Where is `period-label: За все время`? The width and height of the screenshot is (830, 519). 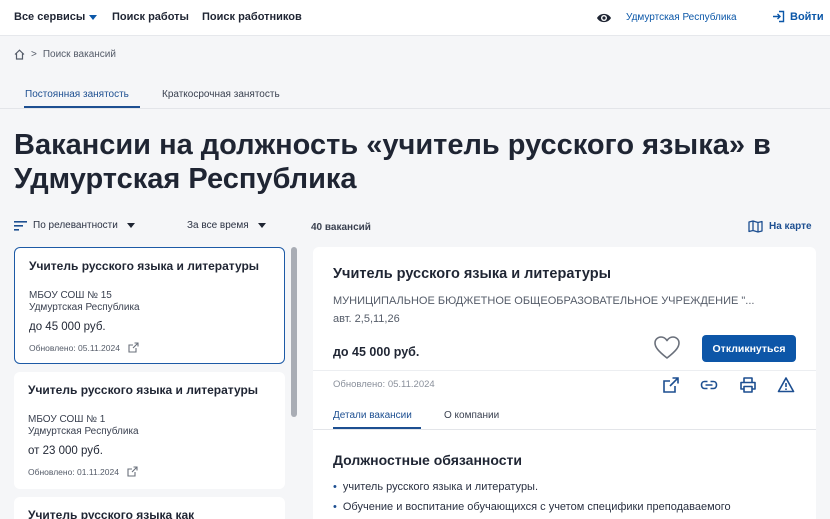 period-label: За все время is located at coordinates (218, 225).